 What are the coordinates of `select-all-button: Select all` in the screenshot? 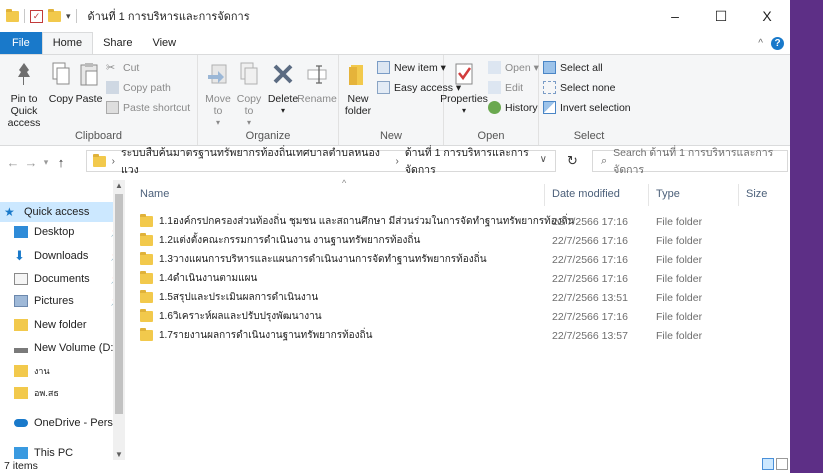 It's located at (573, 67).